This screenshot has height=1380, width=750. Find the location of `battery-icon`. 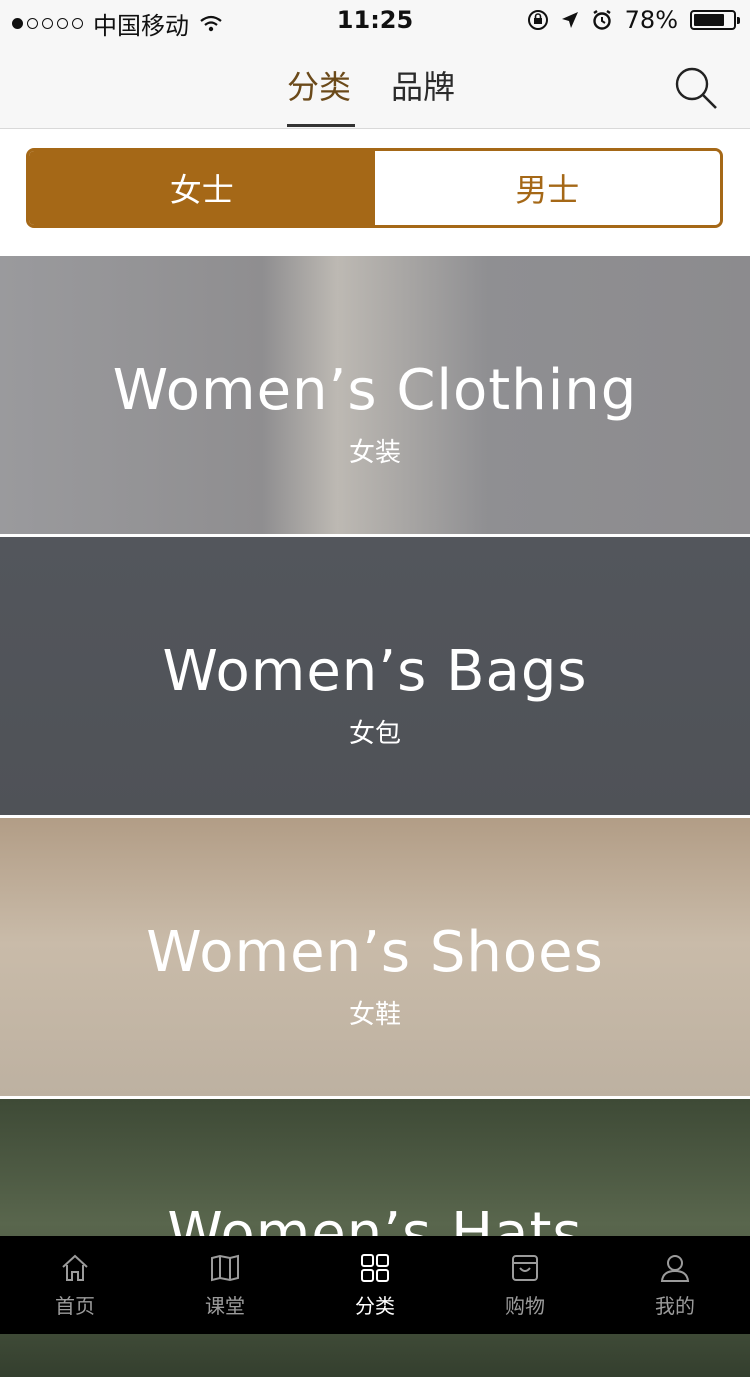

battery-icon is located at coordinates (715, 20).